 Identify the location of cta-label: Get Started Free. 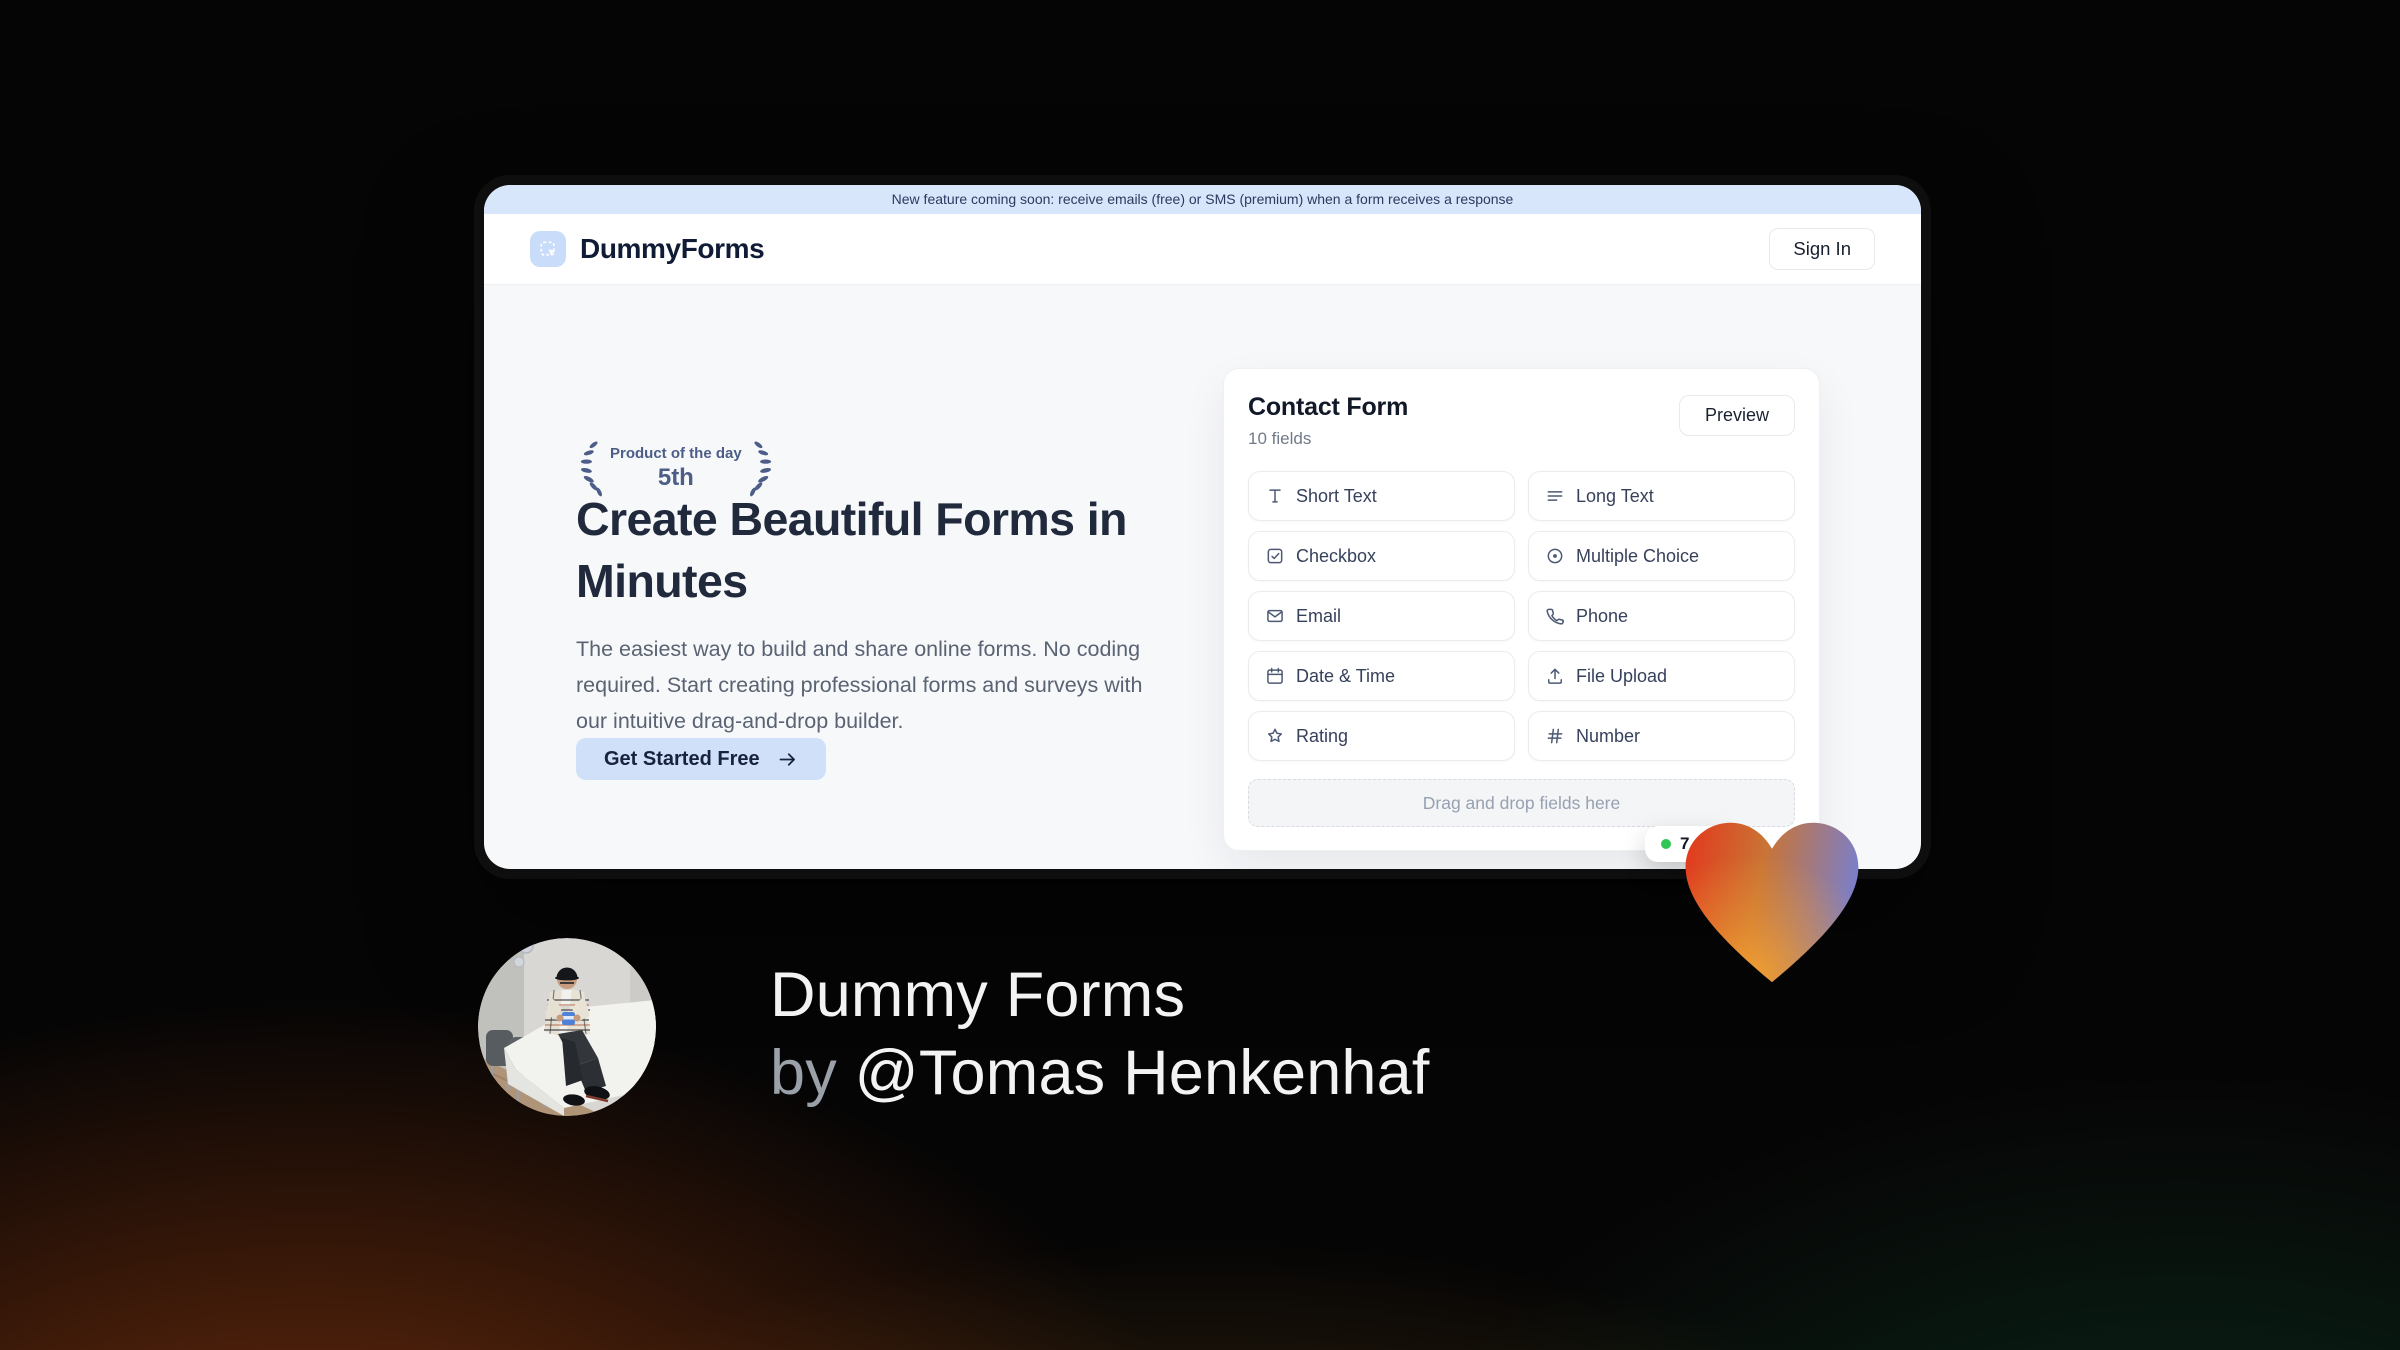
(682, 758).